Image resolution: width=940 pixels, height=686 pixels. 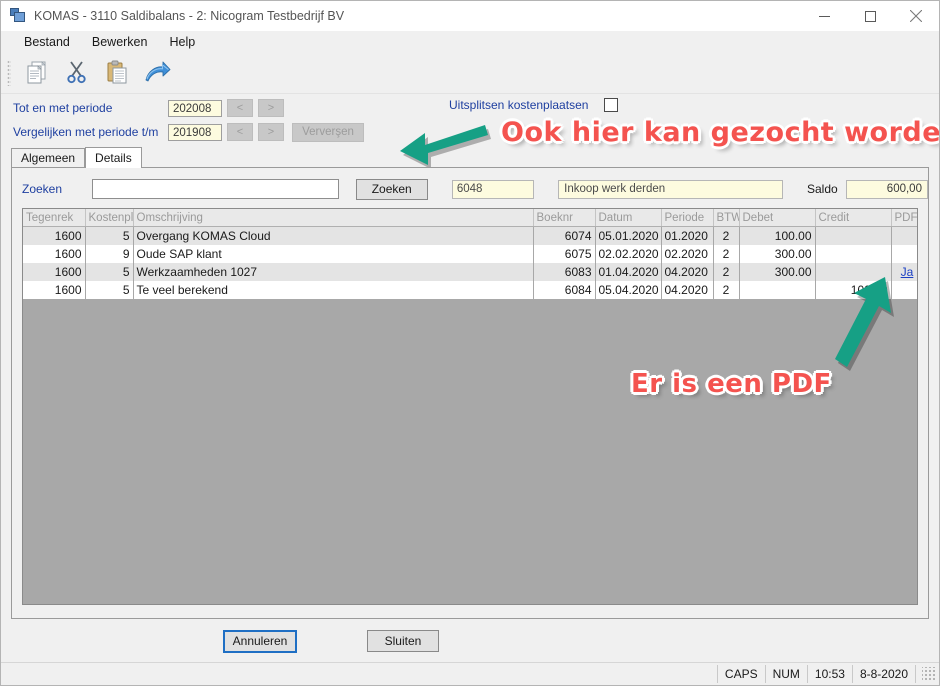 What do you see at coordinates (564, 218) in the screenshot?
I see `column-header-boeknr: Boeknr` at bounding box center [564, 218].